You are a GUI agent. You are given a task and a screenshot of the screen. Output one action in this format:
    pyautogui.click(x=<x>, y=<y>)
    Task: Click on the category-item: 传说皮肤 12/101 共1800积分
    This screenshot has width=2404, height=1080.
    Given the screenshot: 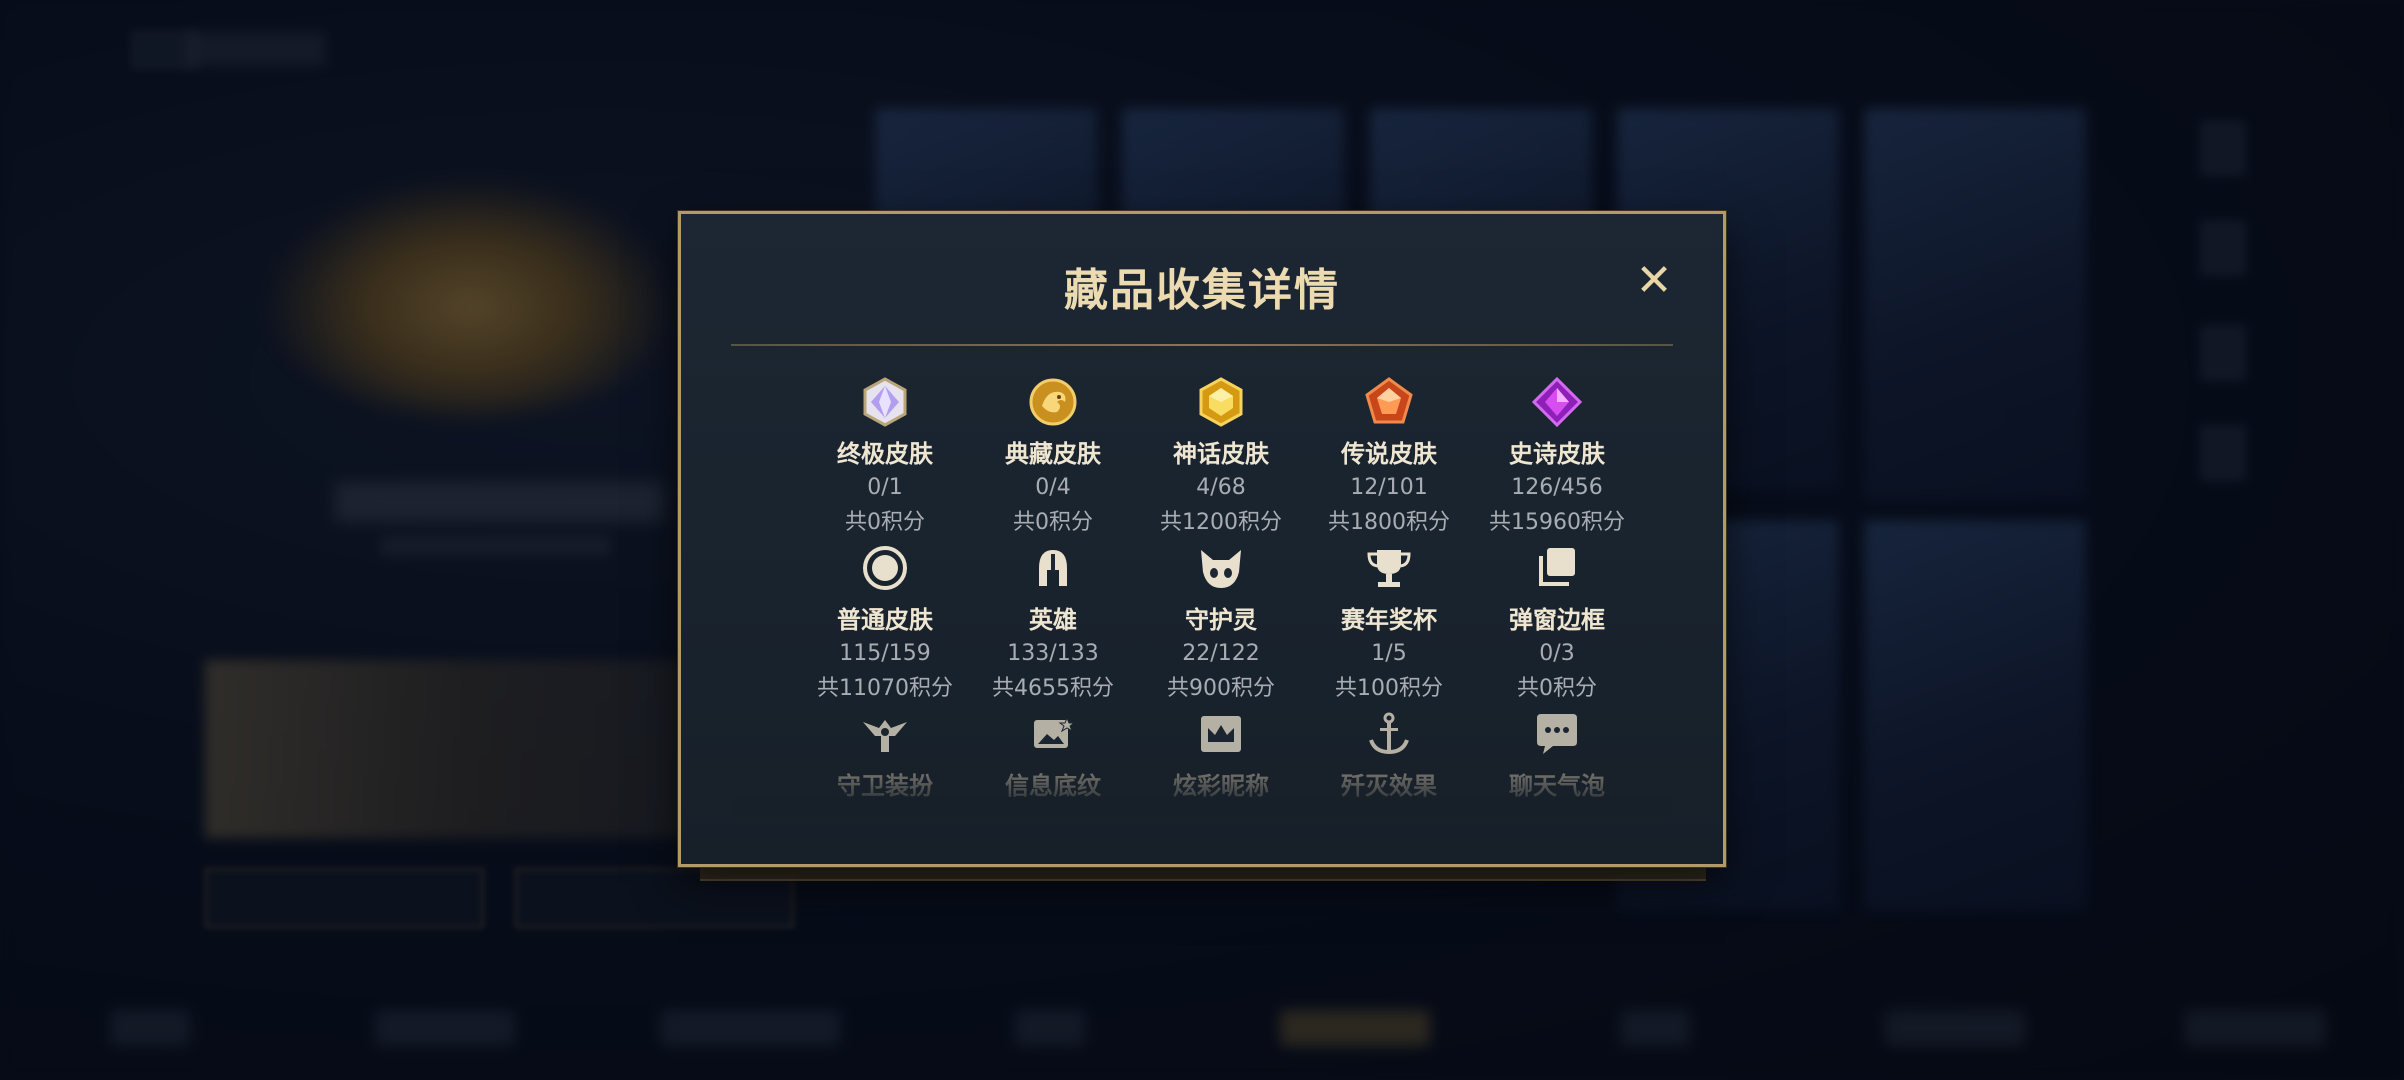 What is the action you would take?
    pyautogui.click(x=1389, y=456)
    